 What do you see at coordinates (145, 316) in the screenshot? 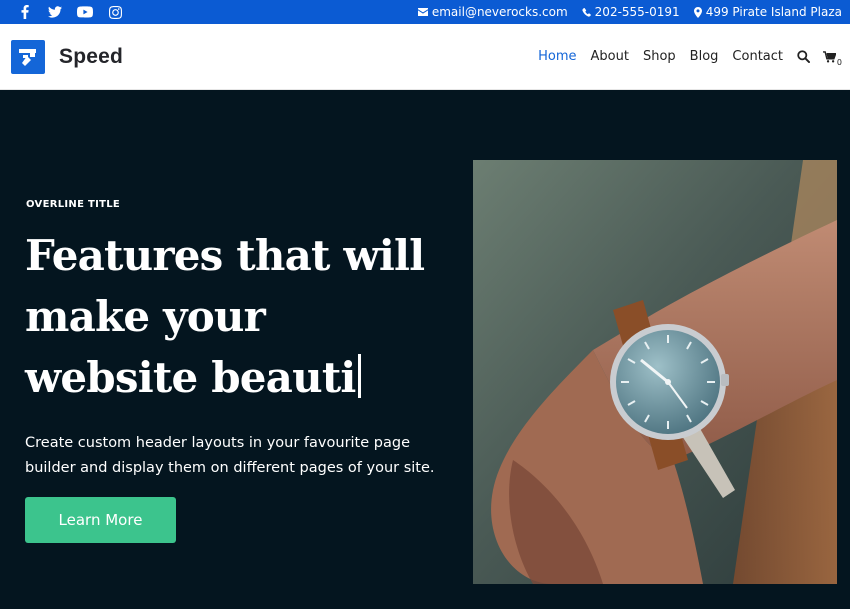
I see `headline-line-2: make your` at bounding box center [145, 316].